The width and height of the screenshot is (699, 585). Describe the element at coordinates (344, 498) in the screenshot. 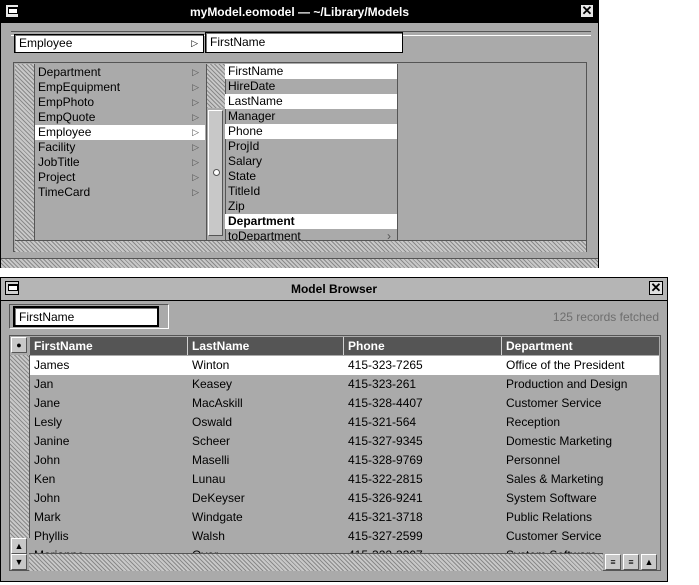

I see `table-row: John DeKeyser 415-326-9241 System Software` at that location.